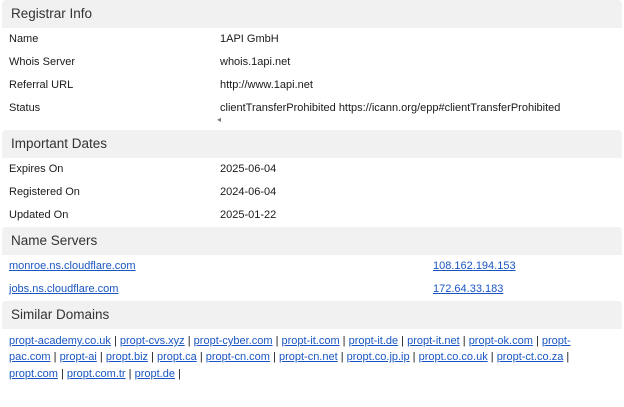 This screenshot has width=624, height=407. Describe the element at coordinates (312, 289) in the screenshot. I see `nameserver-row: jobs.ns.cloudflare.com 172.64.33.183` at that location.